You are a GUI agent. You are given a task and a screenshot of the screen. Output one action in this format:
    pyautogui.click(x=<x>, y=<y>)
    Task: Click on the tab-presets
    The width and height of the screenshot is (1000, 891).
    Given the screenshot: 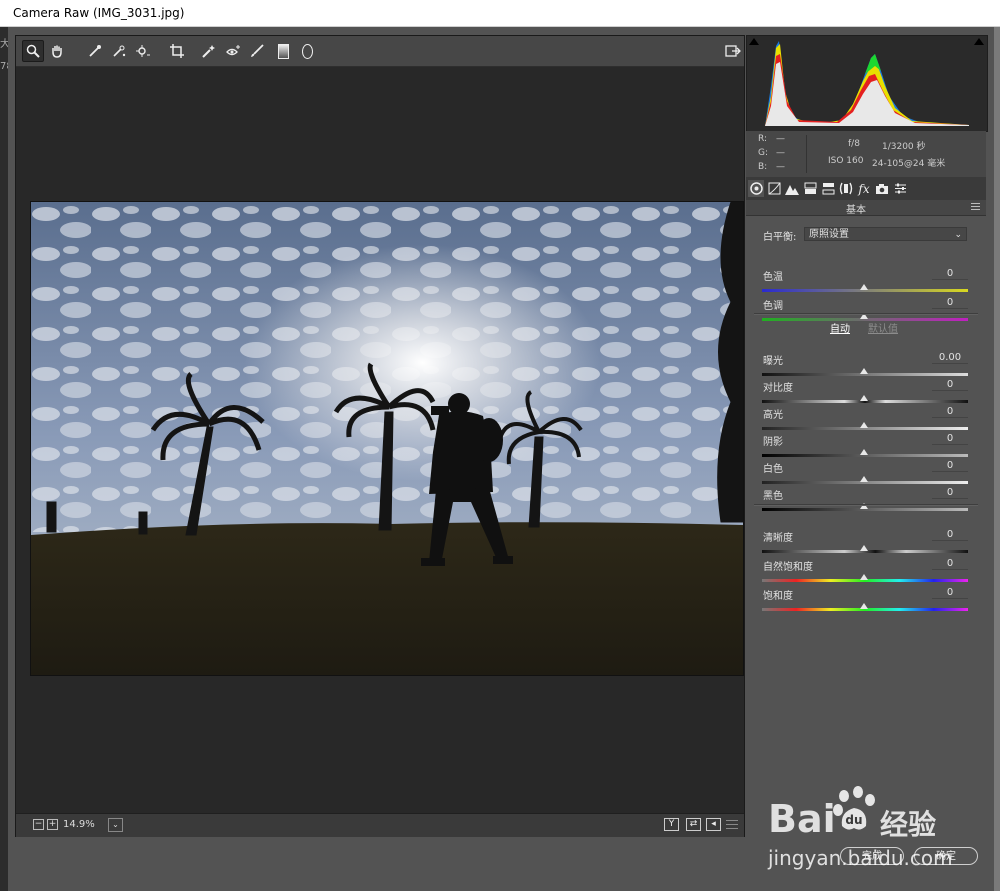 What is the action you would take?
    pyautogui.click(x=900, y=188)
    